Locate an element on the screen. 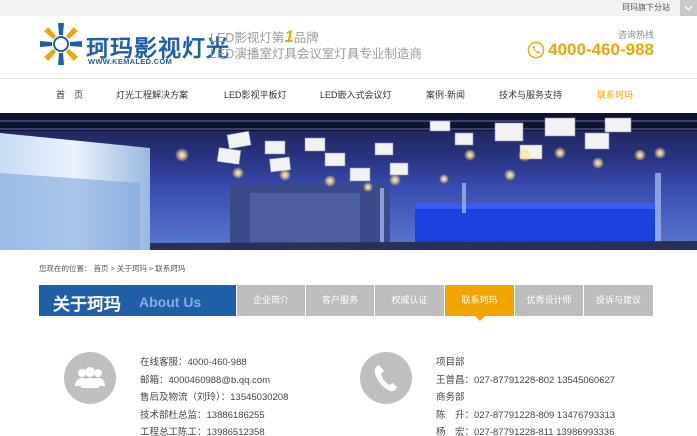 The width and height of the screenshot is (697, 436). contact-dept-business: 商务部 is located at coordinates (450, 397).